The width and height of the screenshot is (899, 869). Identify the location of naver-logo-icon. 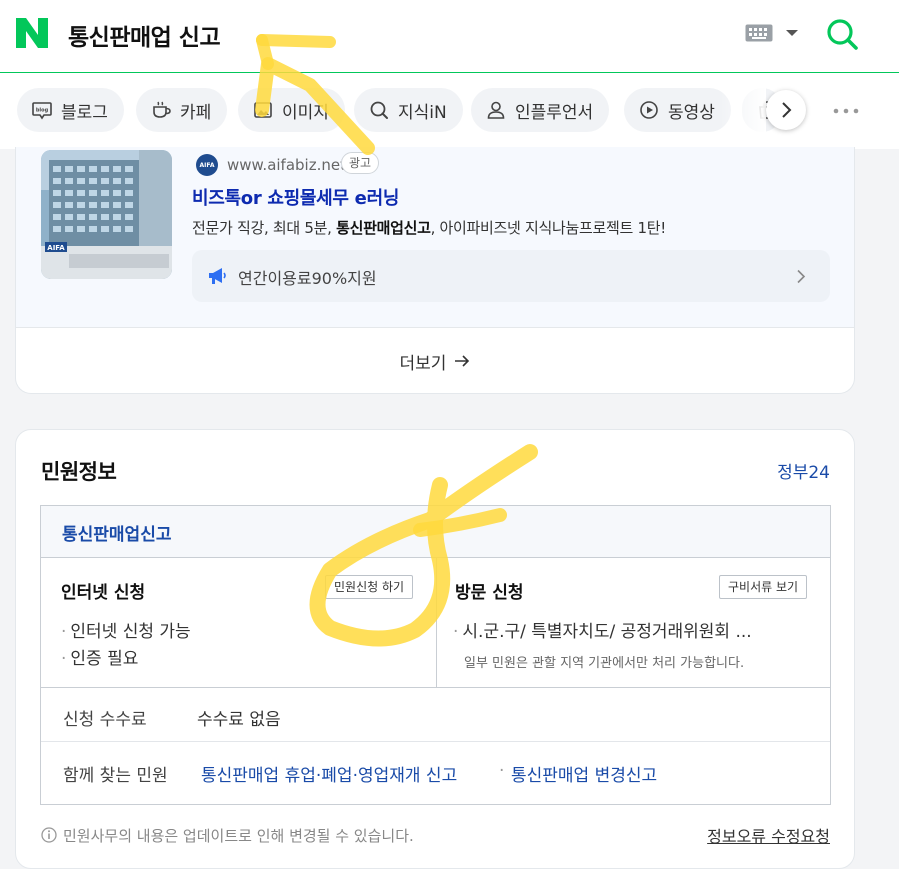
(32, 33).